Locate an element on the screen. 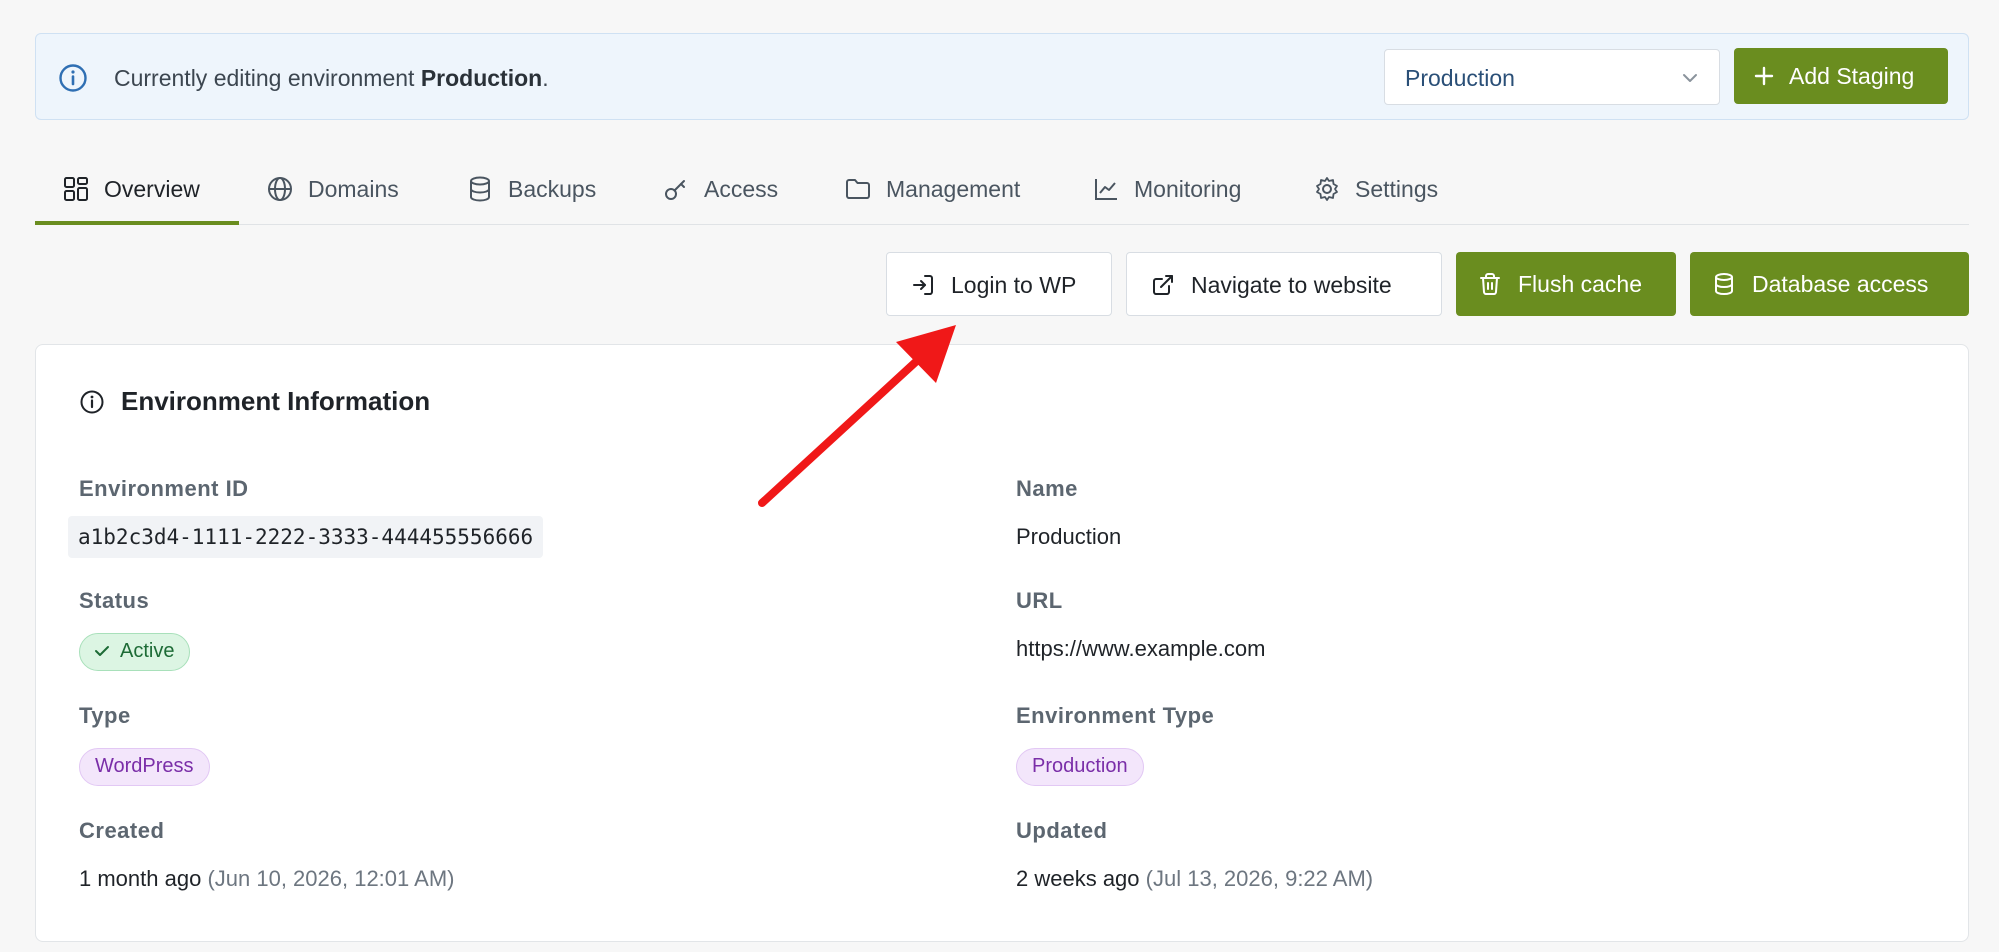 The height and width of the screenshot is (952, 1999). tab-label: Backups is located at coordinates (552, 189).